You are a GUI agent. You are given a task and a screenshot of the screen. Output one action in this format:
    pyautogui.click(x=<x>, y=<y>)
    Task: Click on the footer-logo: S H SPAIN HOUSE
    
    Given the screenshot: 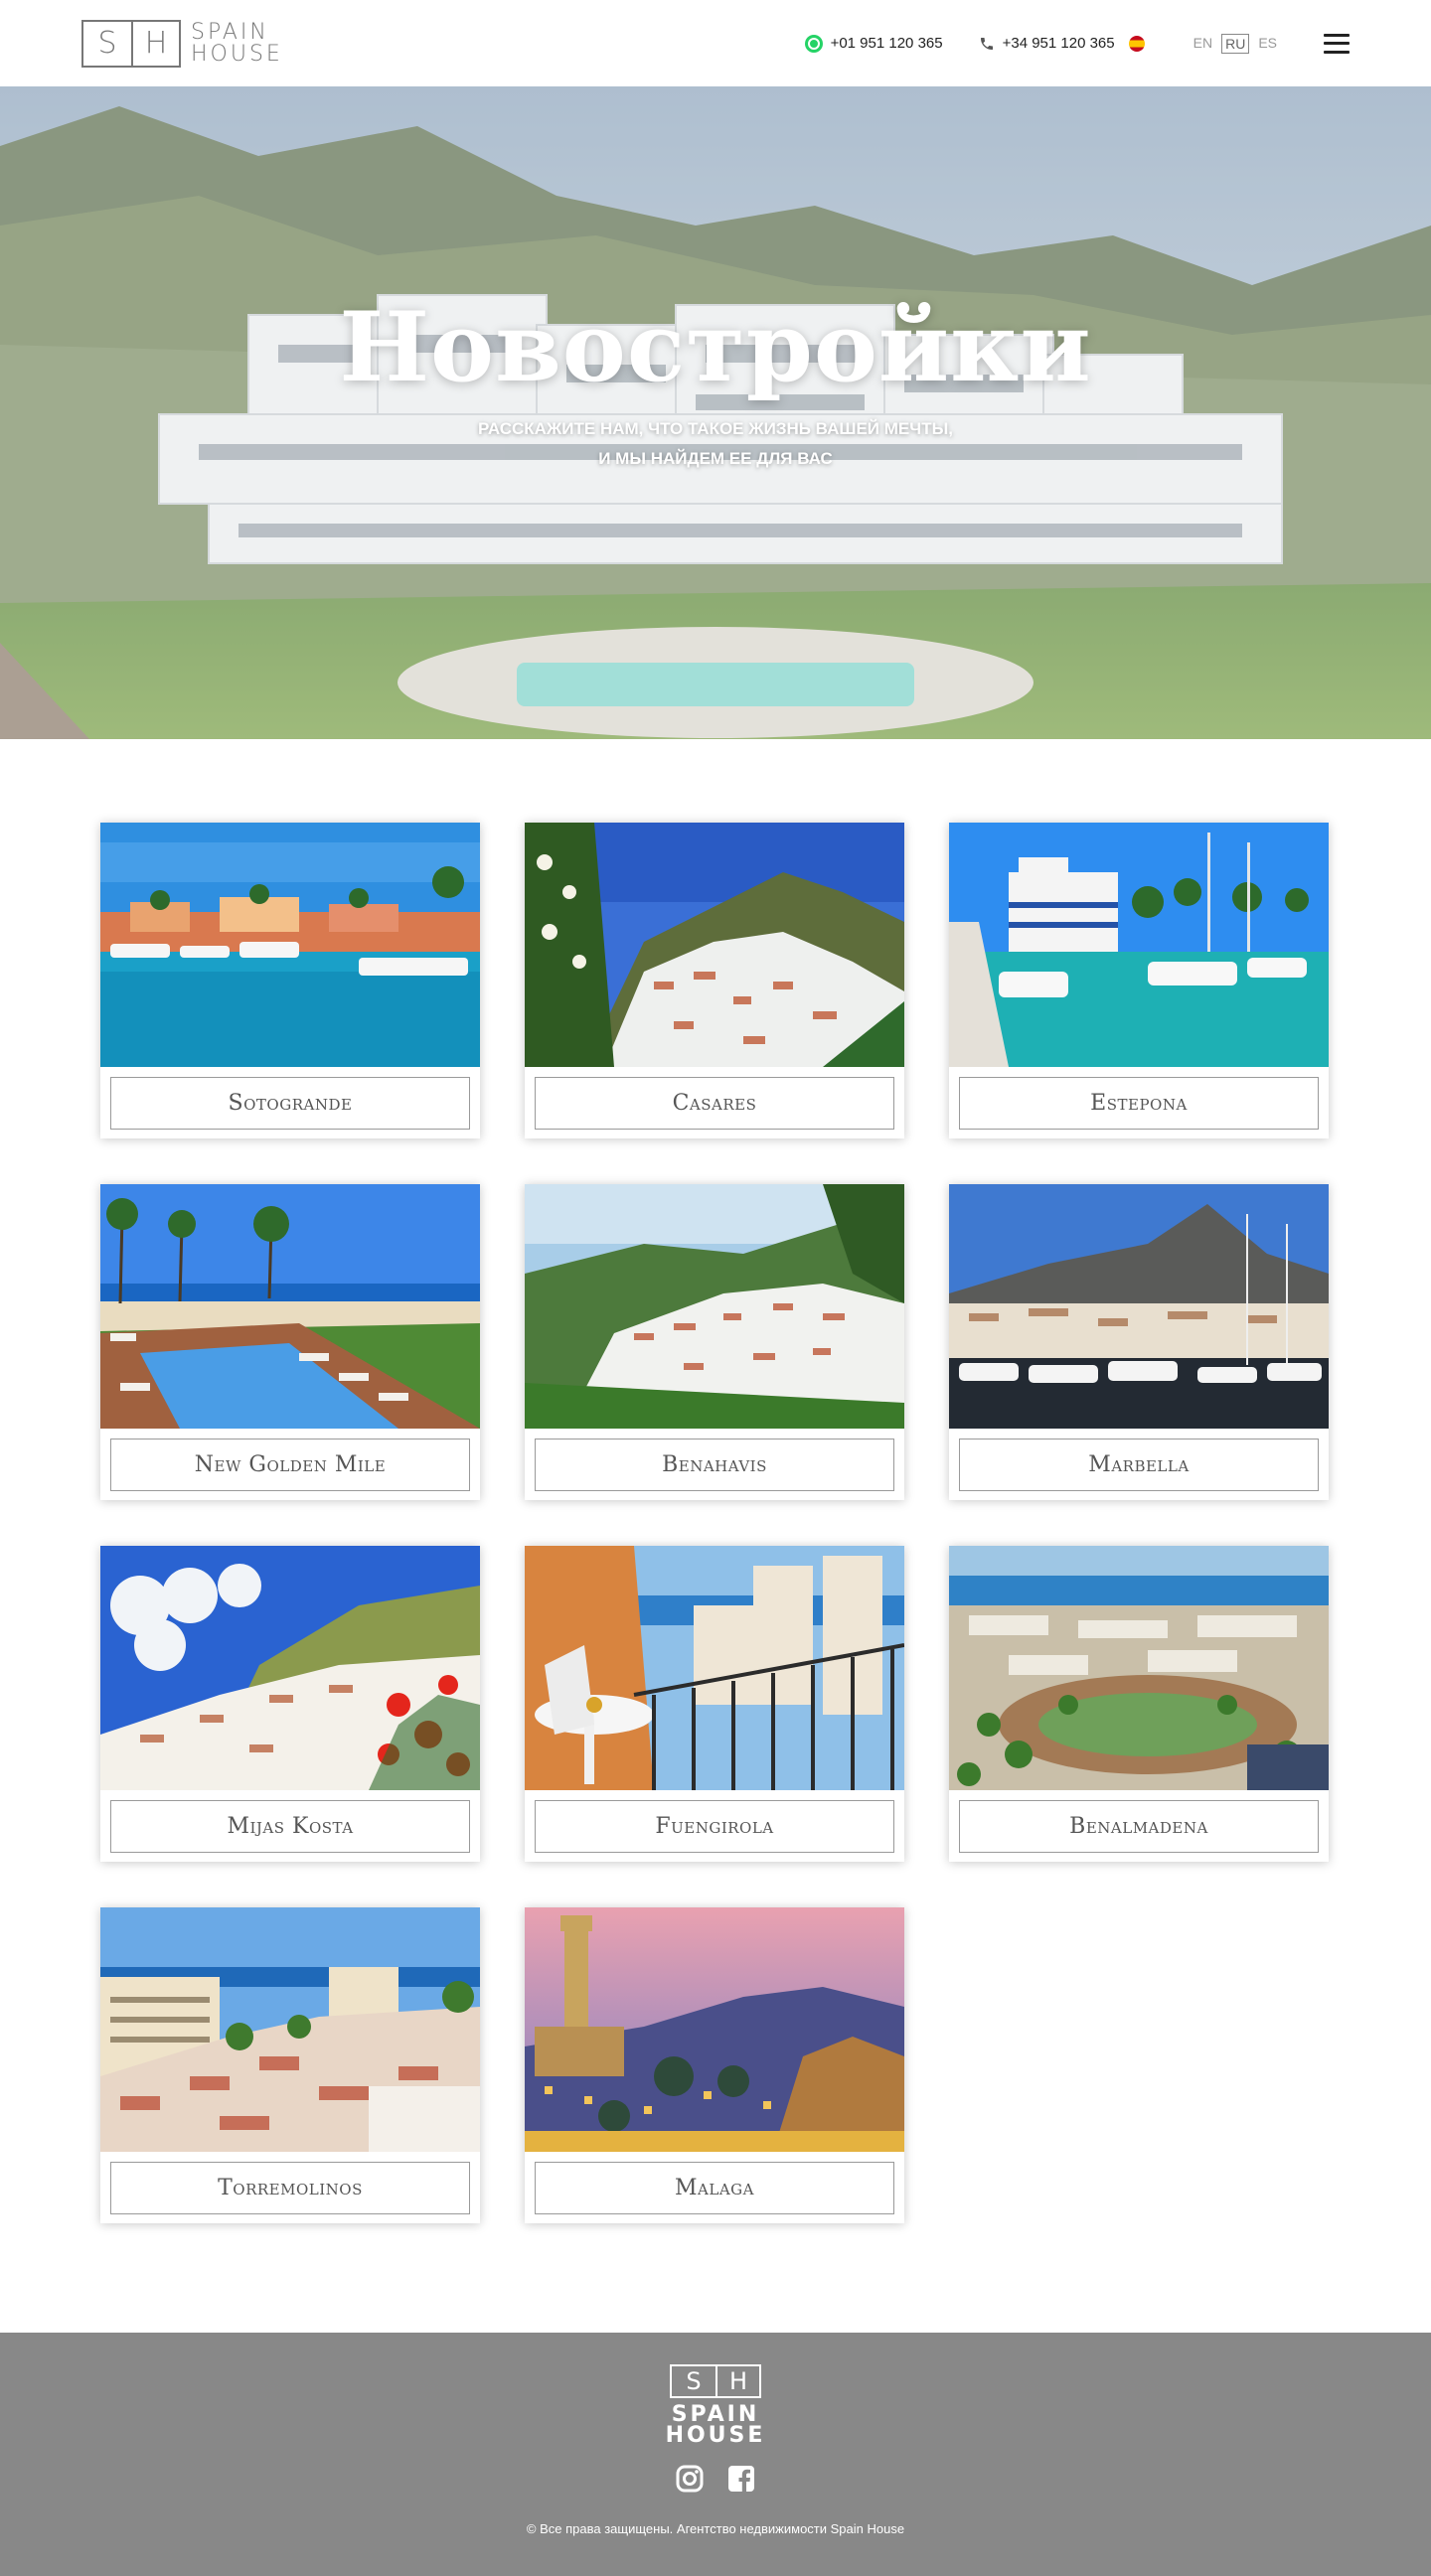 What is the action you would take?
    pyautogui.click(x=715, y=2406)
    